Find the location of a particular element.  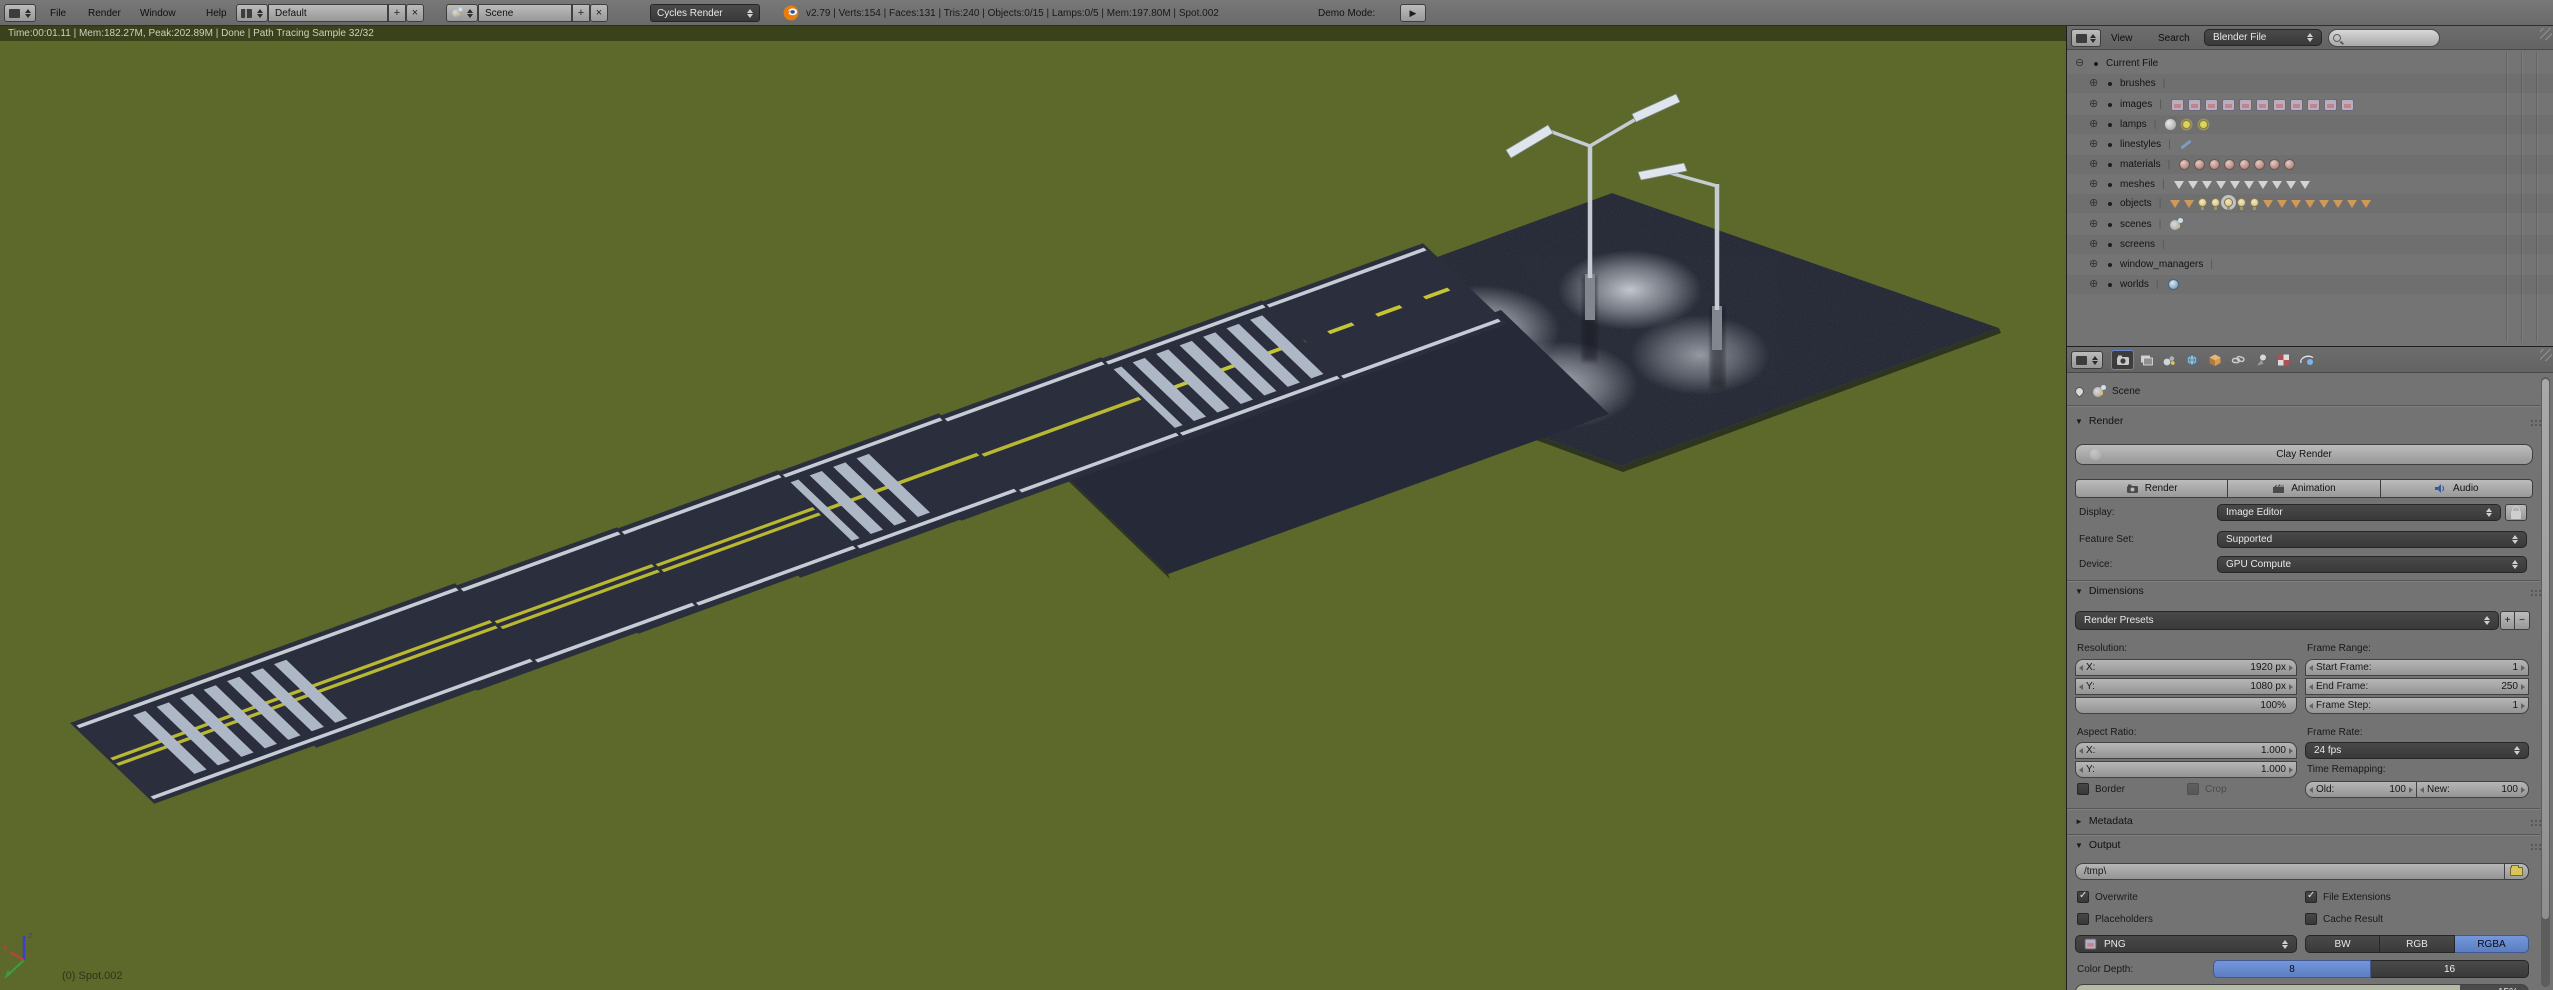

file-extensions-checkbox-row: File Extensions is located at coordinates (2348, 896).